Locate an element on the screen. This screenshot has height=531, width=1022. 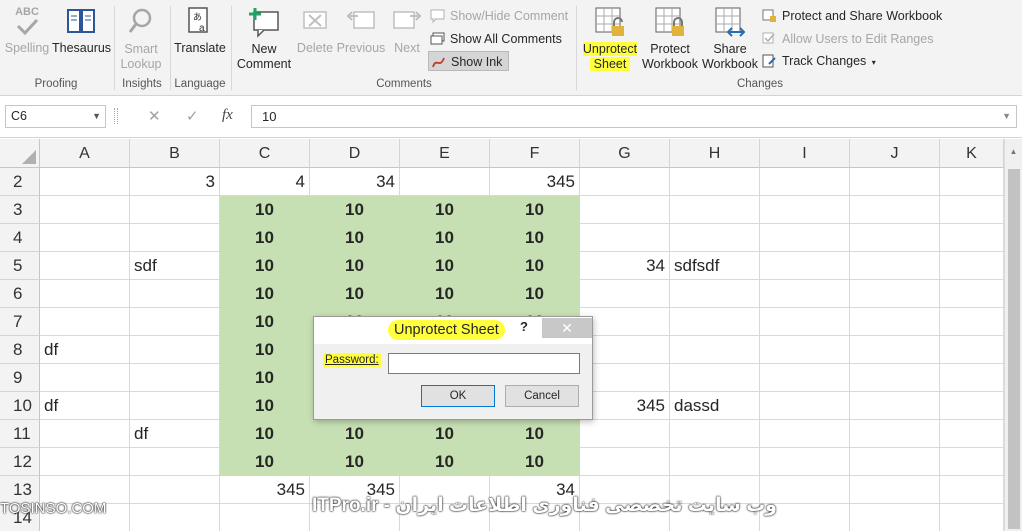
column-header-c: C is located at coordinates (265, 153).